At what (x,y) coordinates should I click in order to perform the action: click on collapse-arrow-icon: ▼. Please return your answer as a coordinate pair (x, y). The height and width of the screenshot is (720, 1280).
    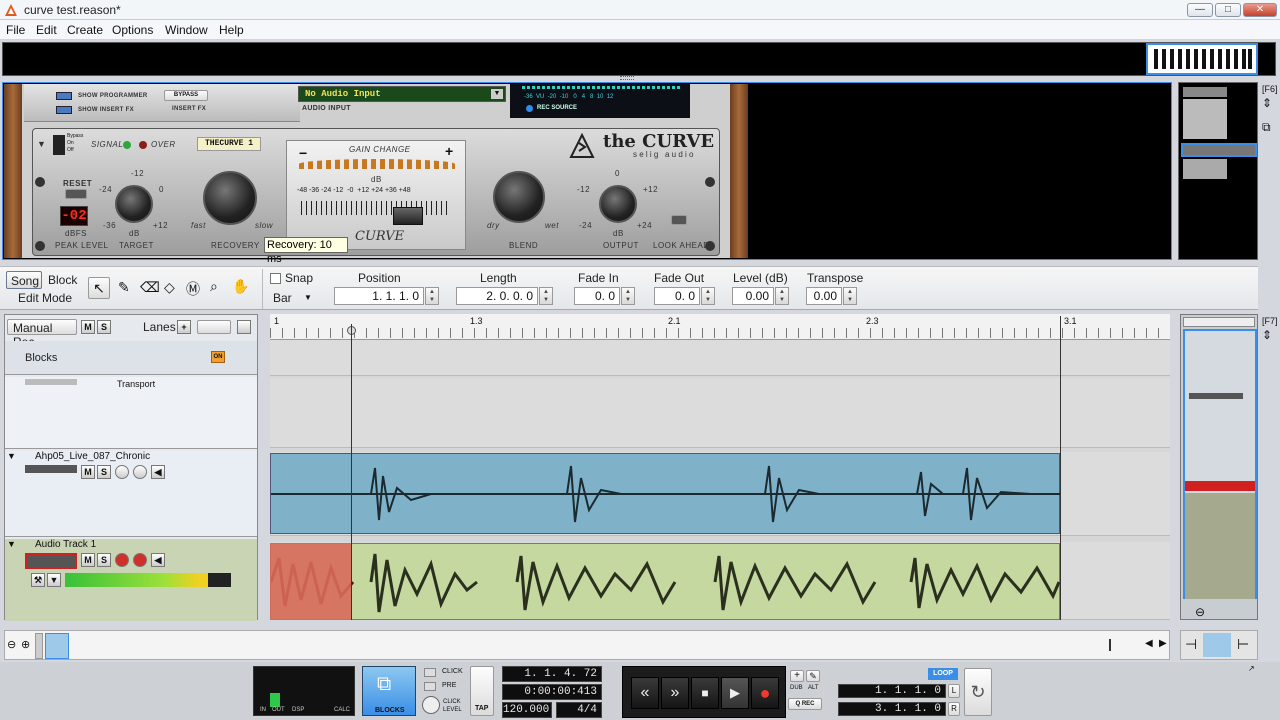
    Looking at the image, I should click on (41, 144).